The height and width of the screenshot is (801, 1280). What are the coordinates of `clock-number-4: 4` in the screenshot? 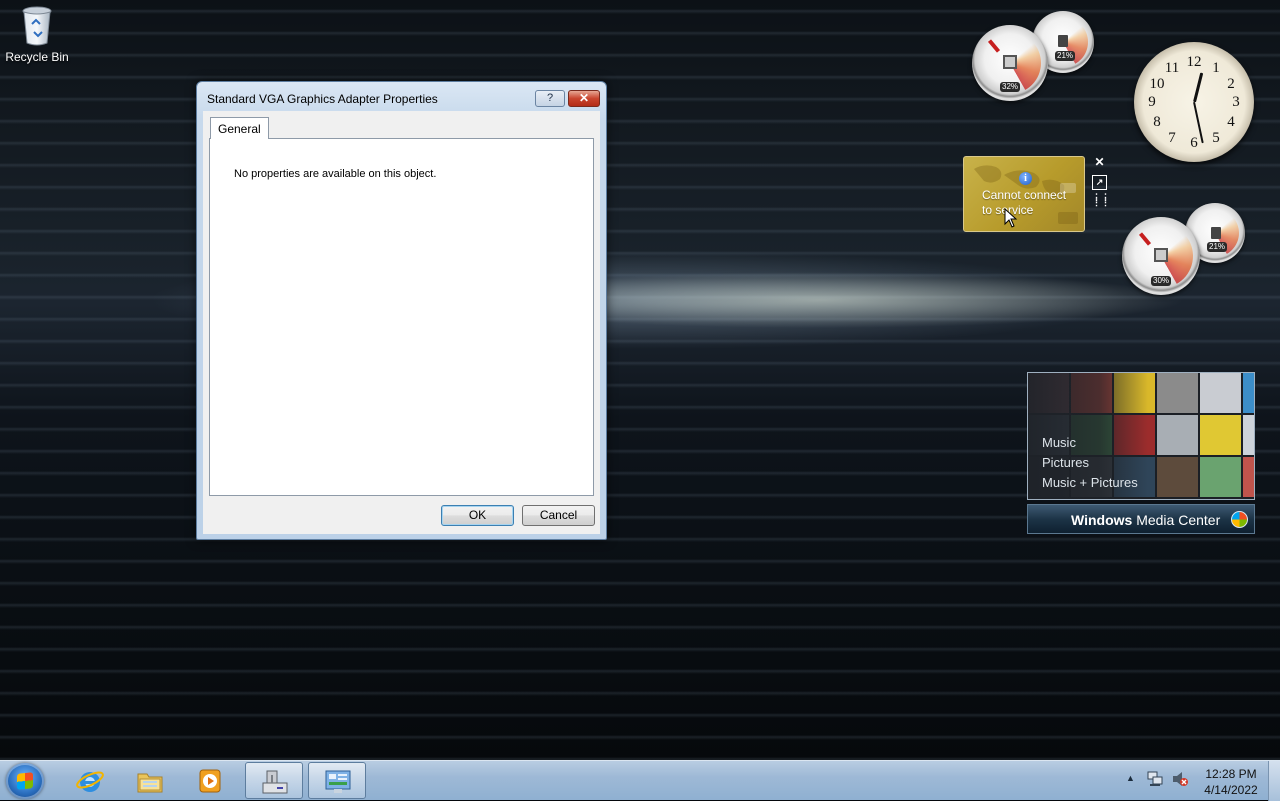 It's located at (1231, 122).